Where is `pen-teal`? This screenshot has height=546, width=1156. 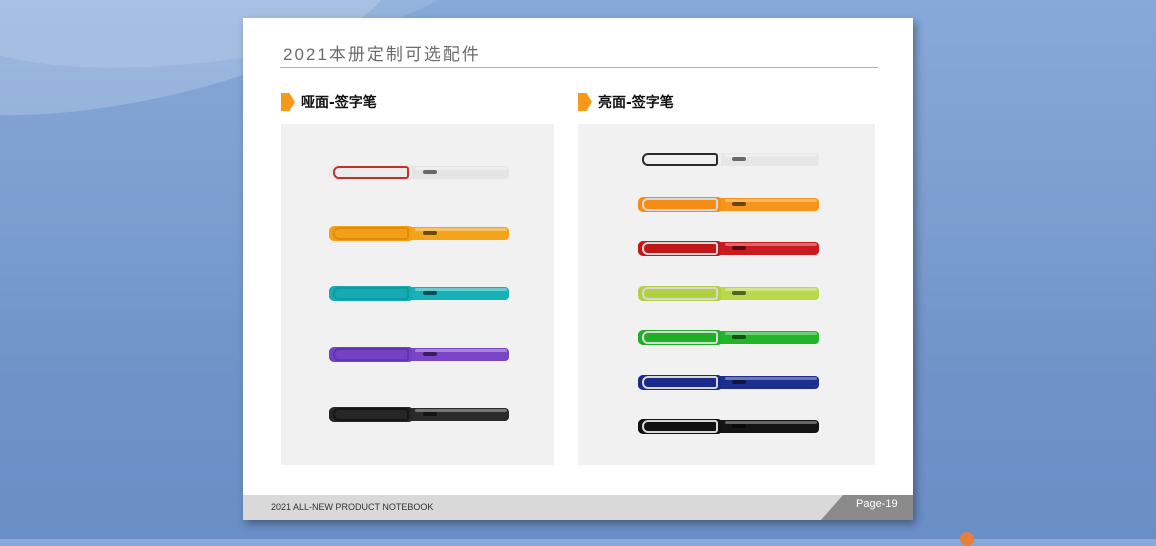 pen-teal is located at coordinates (419, 293).